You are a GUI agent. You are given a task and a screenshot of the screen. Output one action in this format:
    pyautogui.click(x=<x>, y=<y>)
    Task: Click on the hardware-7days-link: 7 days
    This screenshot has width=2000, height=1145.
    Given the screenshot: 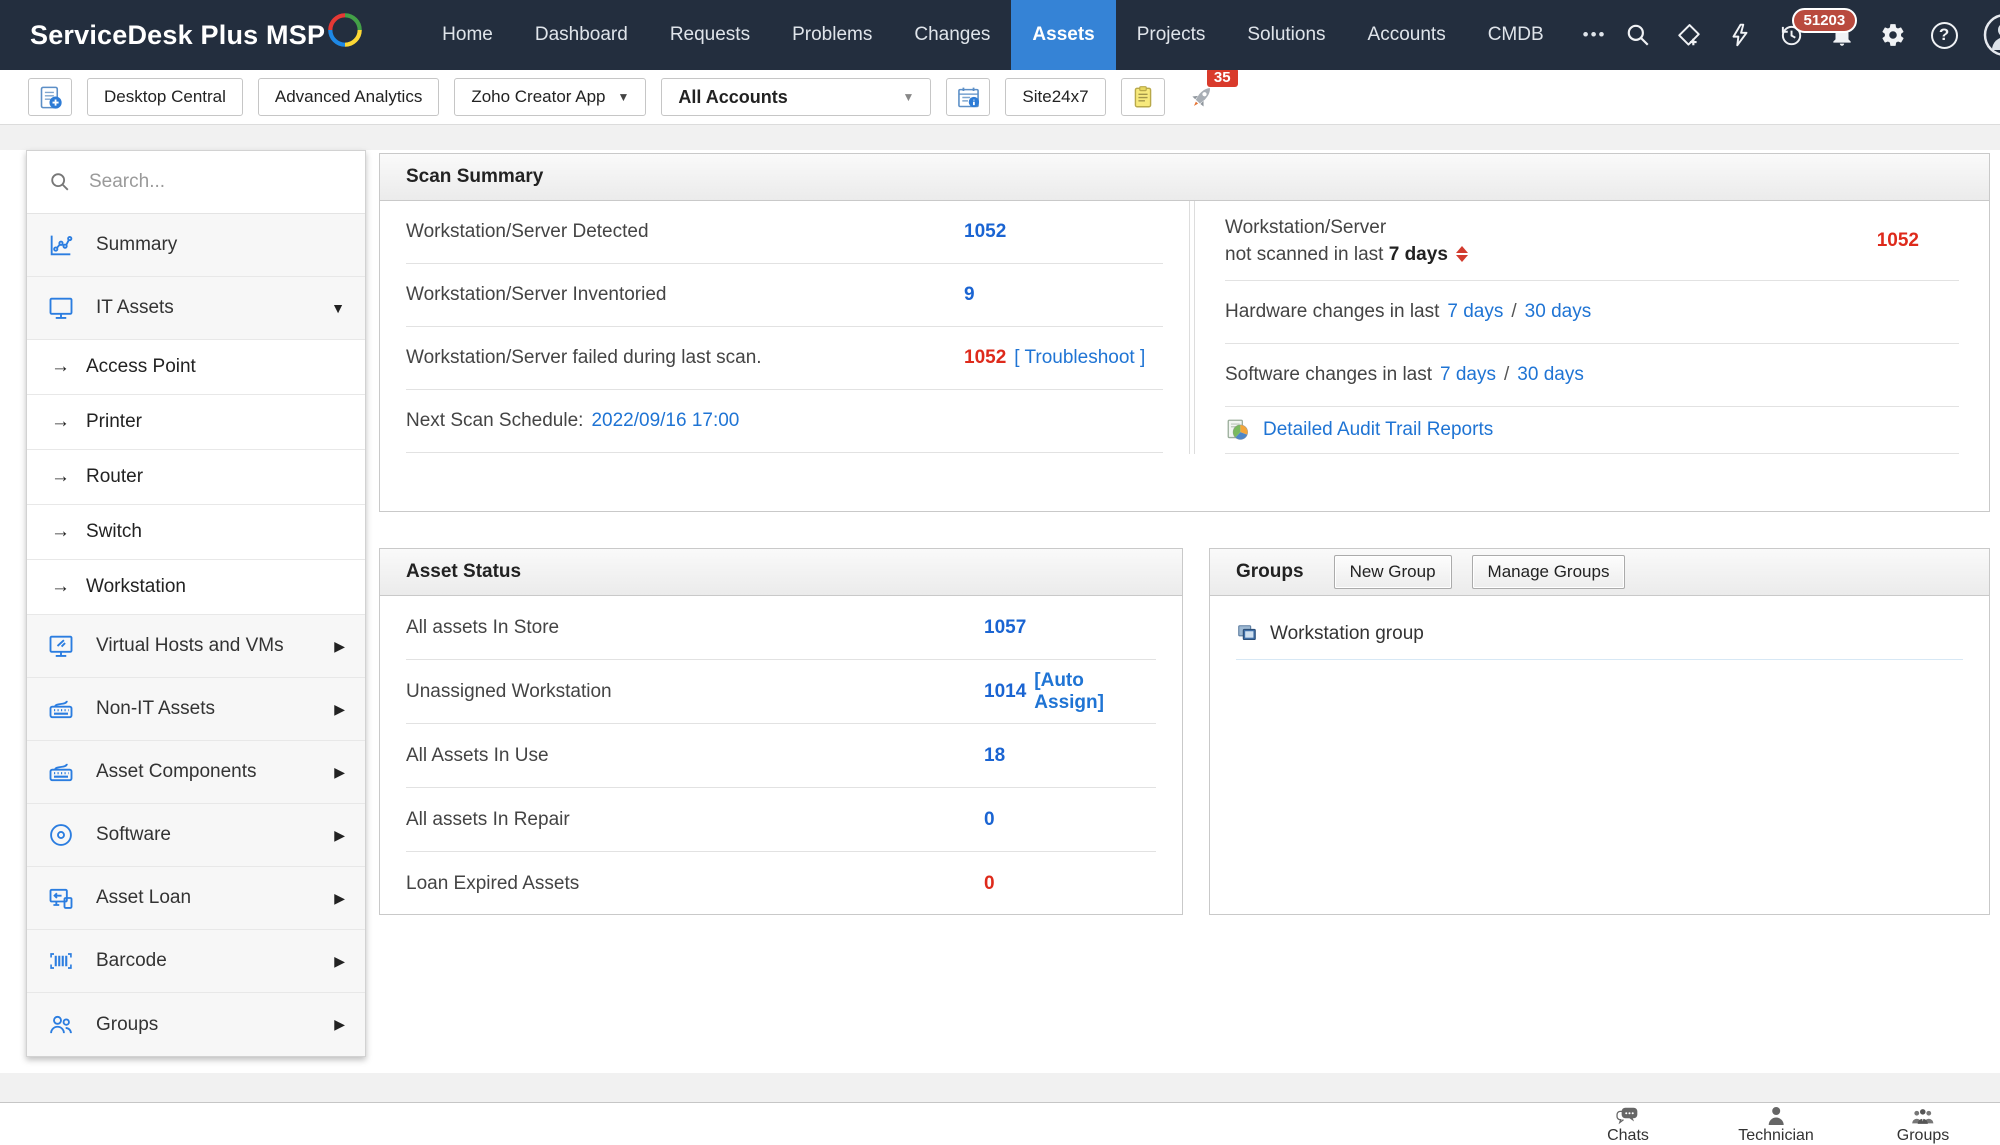 What is the action you would take?
    pyautogui.click(x=1475, y=312)
    